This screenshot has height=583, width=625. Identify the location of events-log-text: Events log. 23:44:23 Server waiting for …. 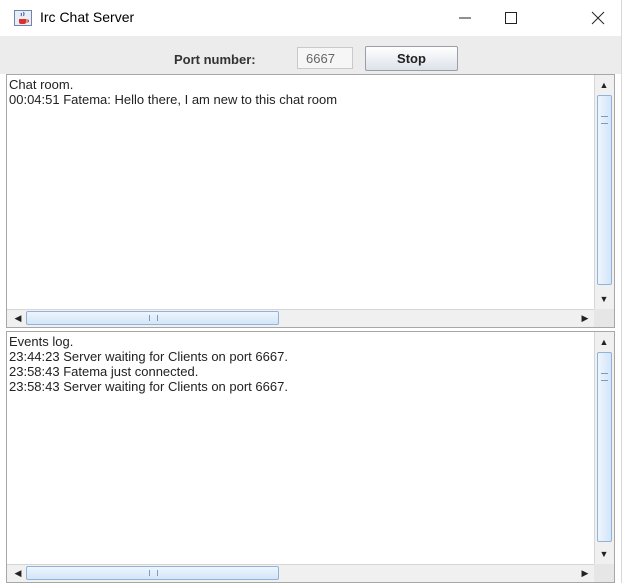
(148, 364).